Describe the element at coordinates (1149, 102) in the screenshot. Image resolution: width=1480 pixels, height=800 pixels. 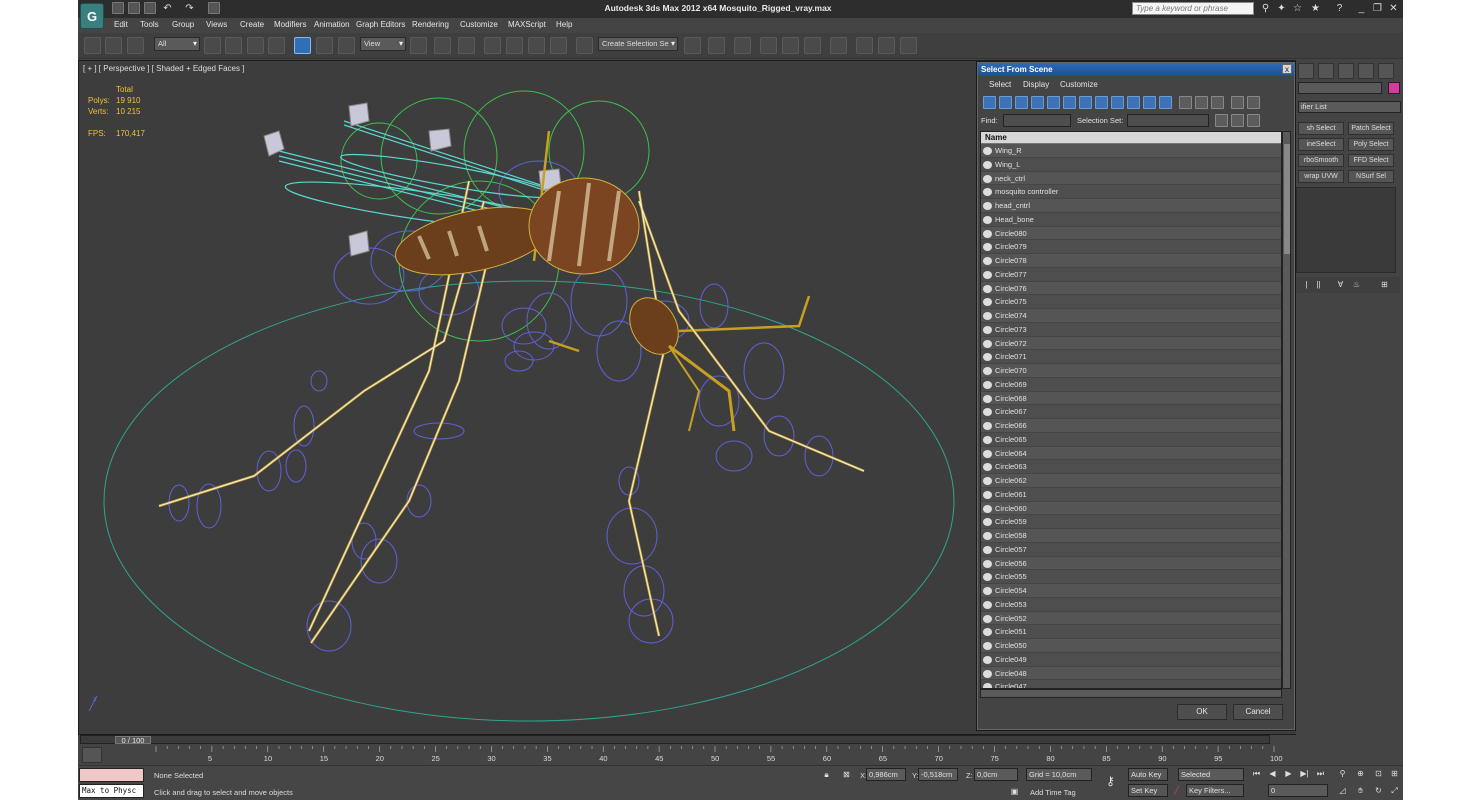
I see `display-frozen-icon` at that location.